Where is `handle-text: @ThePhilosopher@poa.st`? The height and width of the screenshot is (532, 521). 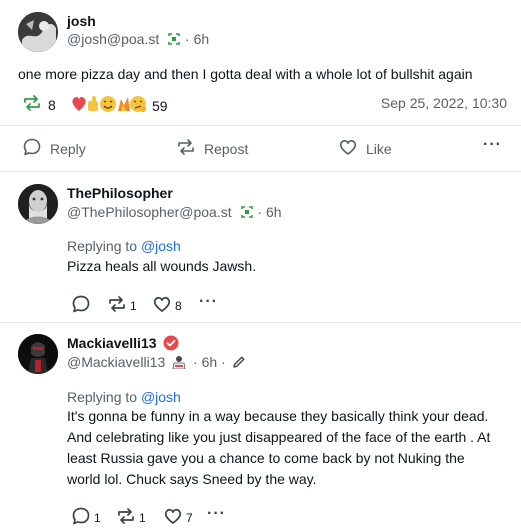
handle-text: @ThePhilosopher@poa.st is located at coordinates (149, 212).